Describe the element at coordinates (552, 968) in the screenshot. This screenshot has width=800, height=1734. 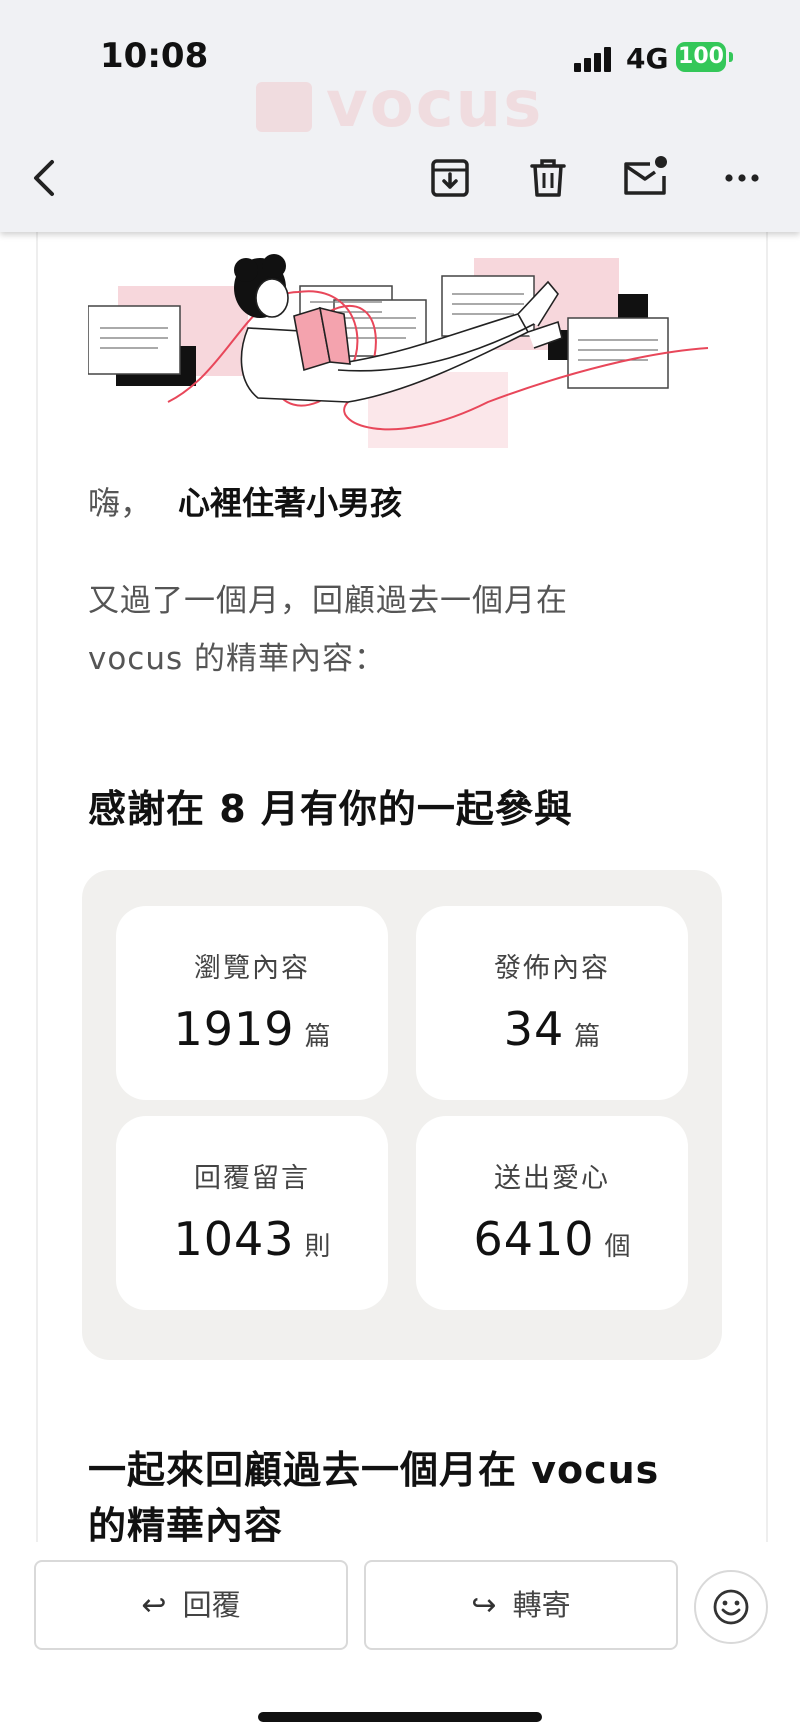
I see `stat-label: 發佈內容` at that location.